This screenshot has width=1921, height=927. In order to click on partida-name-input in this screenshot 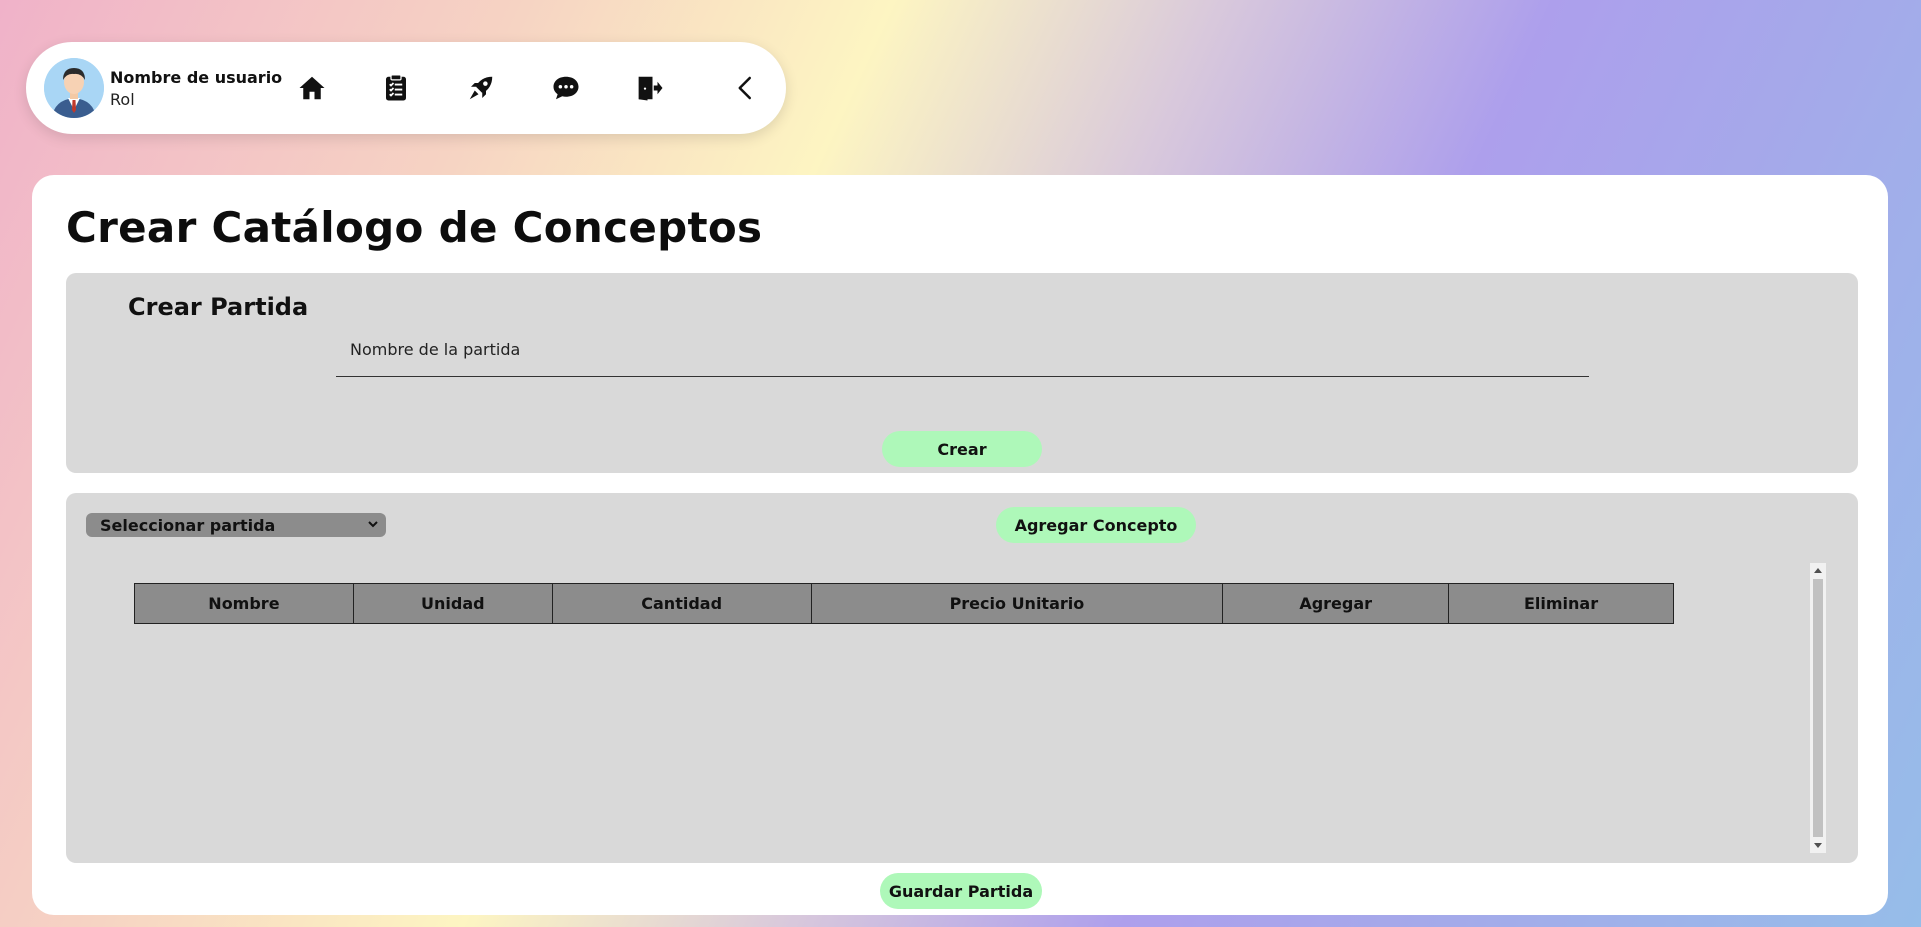, I will do `click(962, 352)`.